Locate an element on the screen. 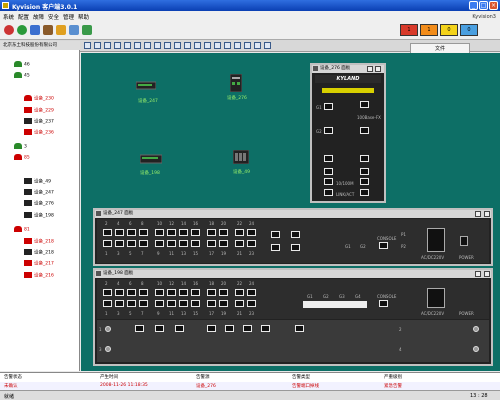 The image size is (500, 400). pan-tool-icon is located at coordinates (97, 45).